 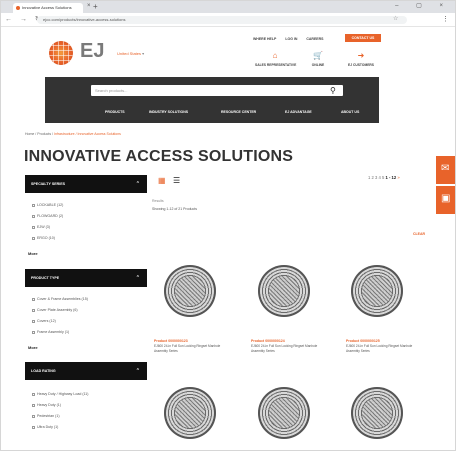 I want to click on search-icon: ⚲, so click(x=333, y=90).